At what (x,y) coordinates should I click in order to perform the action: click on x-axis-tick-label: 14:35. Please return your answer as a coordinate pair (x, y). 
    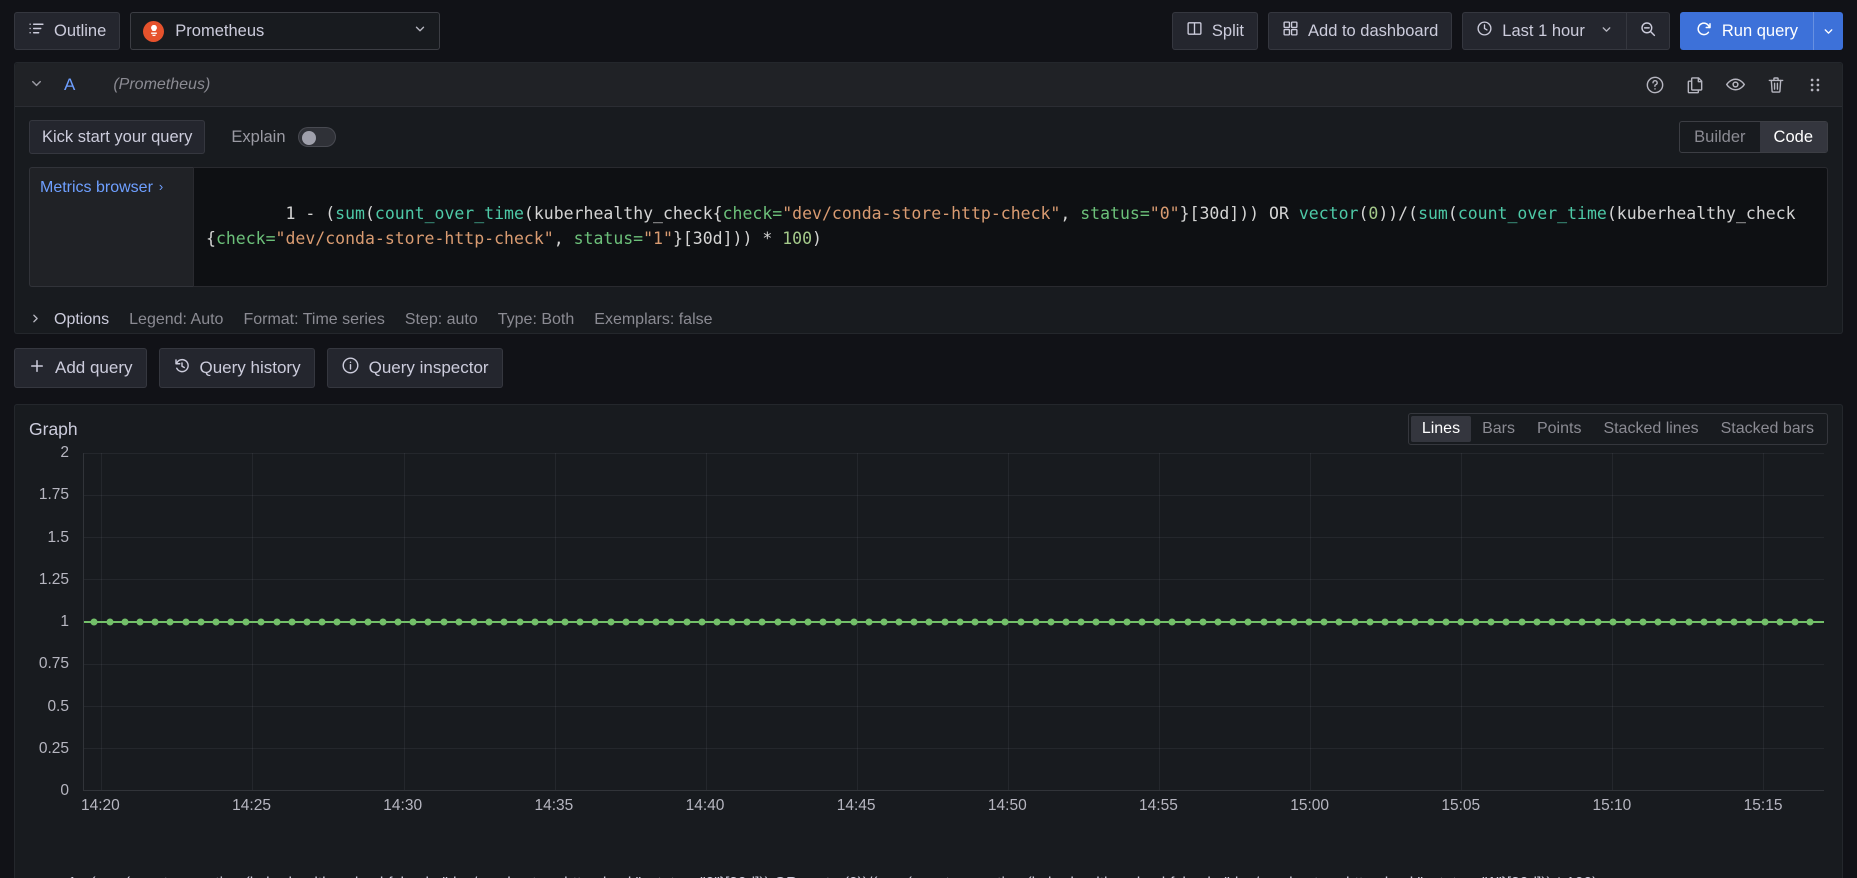
    Looking at the image, I should click on (554, 805).